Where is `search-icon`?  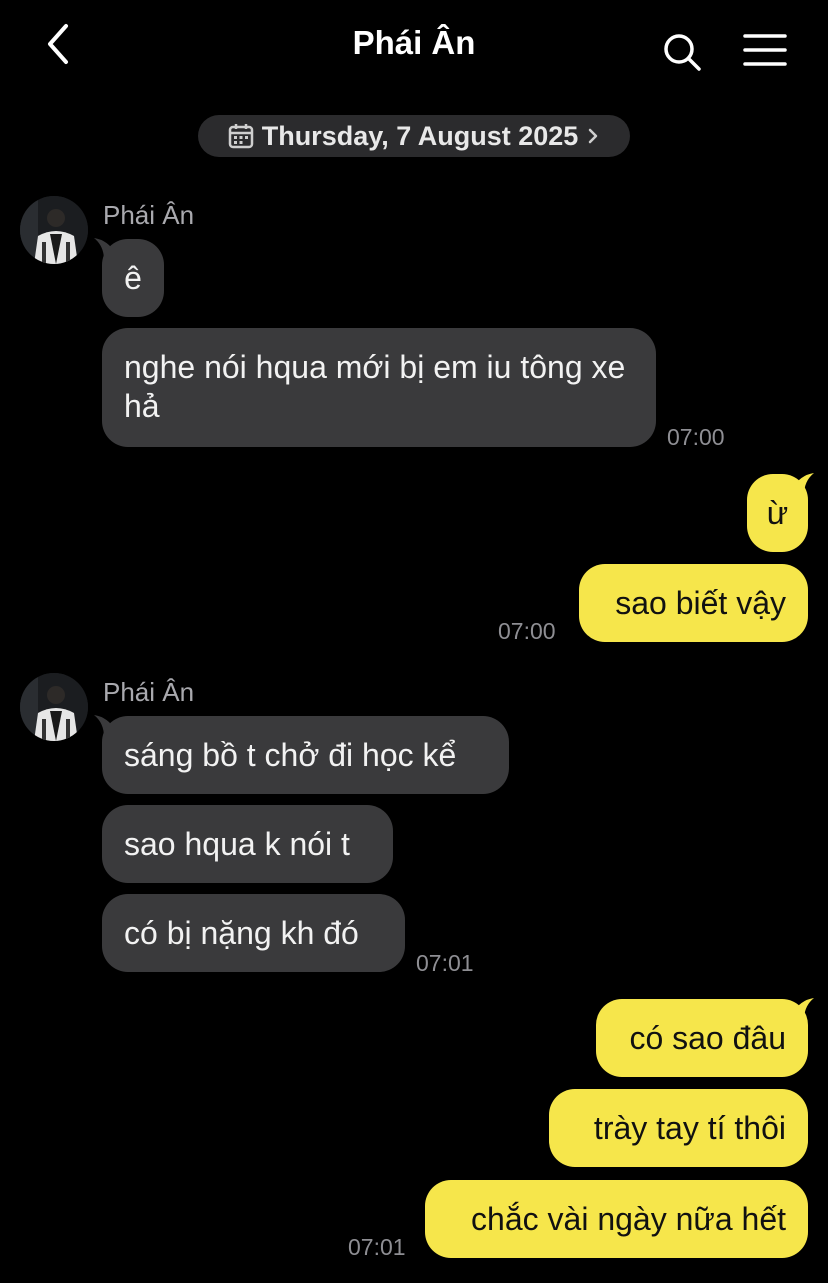
search-icon is located at coordinates (682, 52).